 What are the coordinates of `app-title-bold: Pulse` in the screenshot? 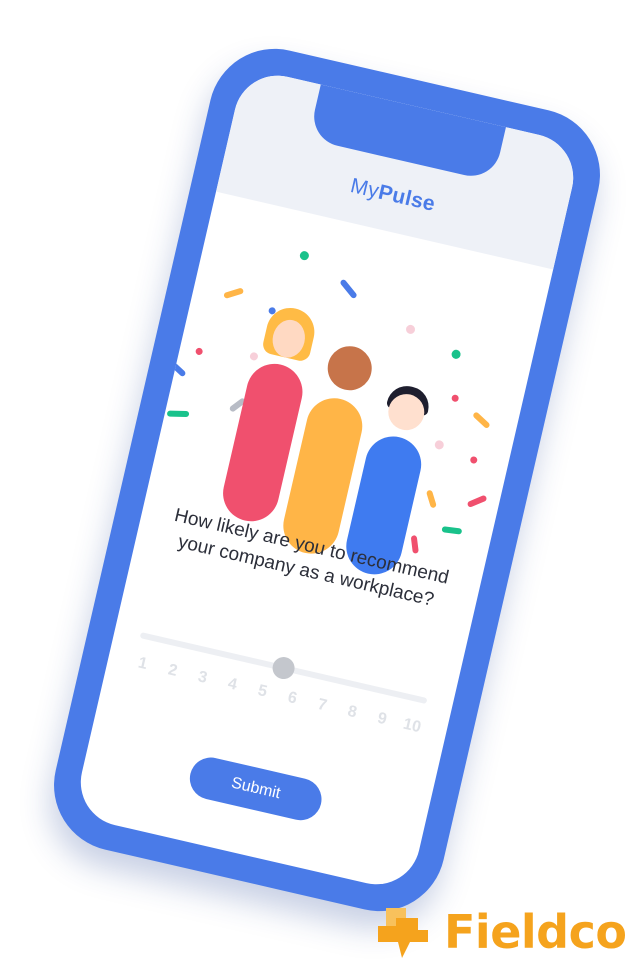 It's located at (407, 198).